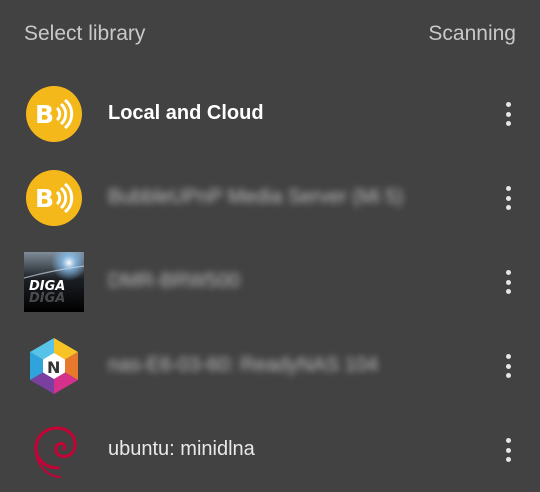  Describe the element at coordinates (181, 449) in the screenshot. I see `library-label: ubuntu: minidlna` at that location.